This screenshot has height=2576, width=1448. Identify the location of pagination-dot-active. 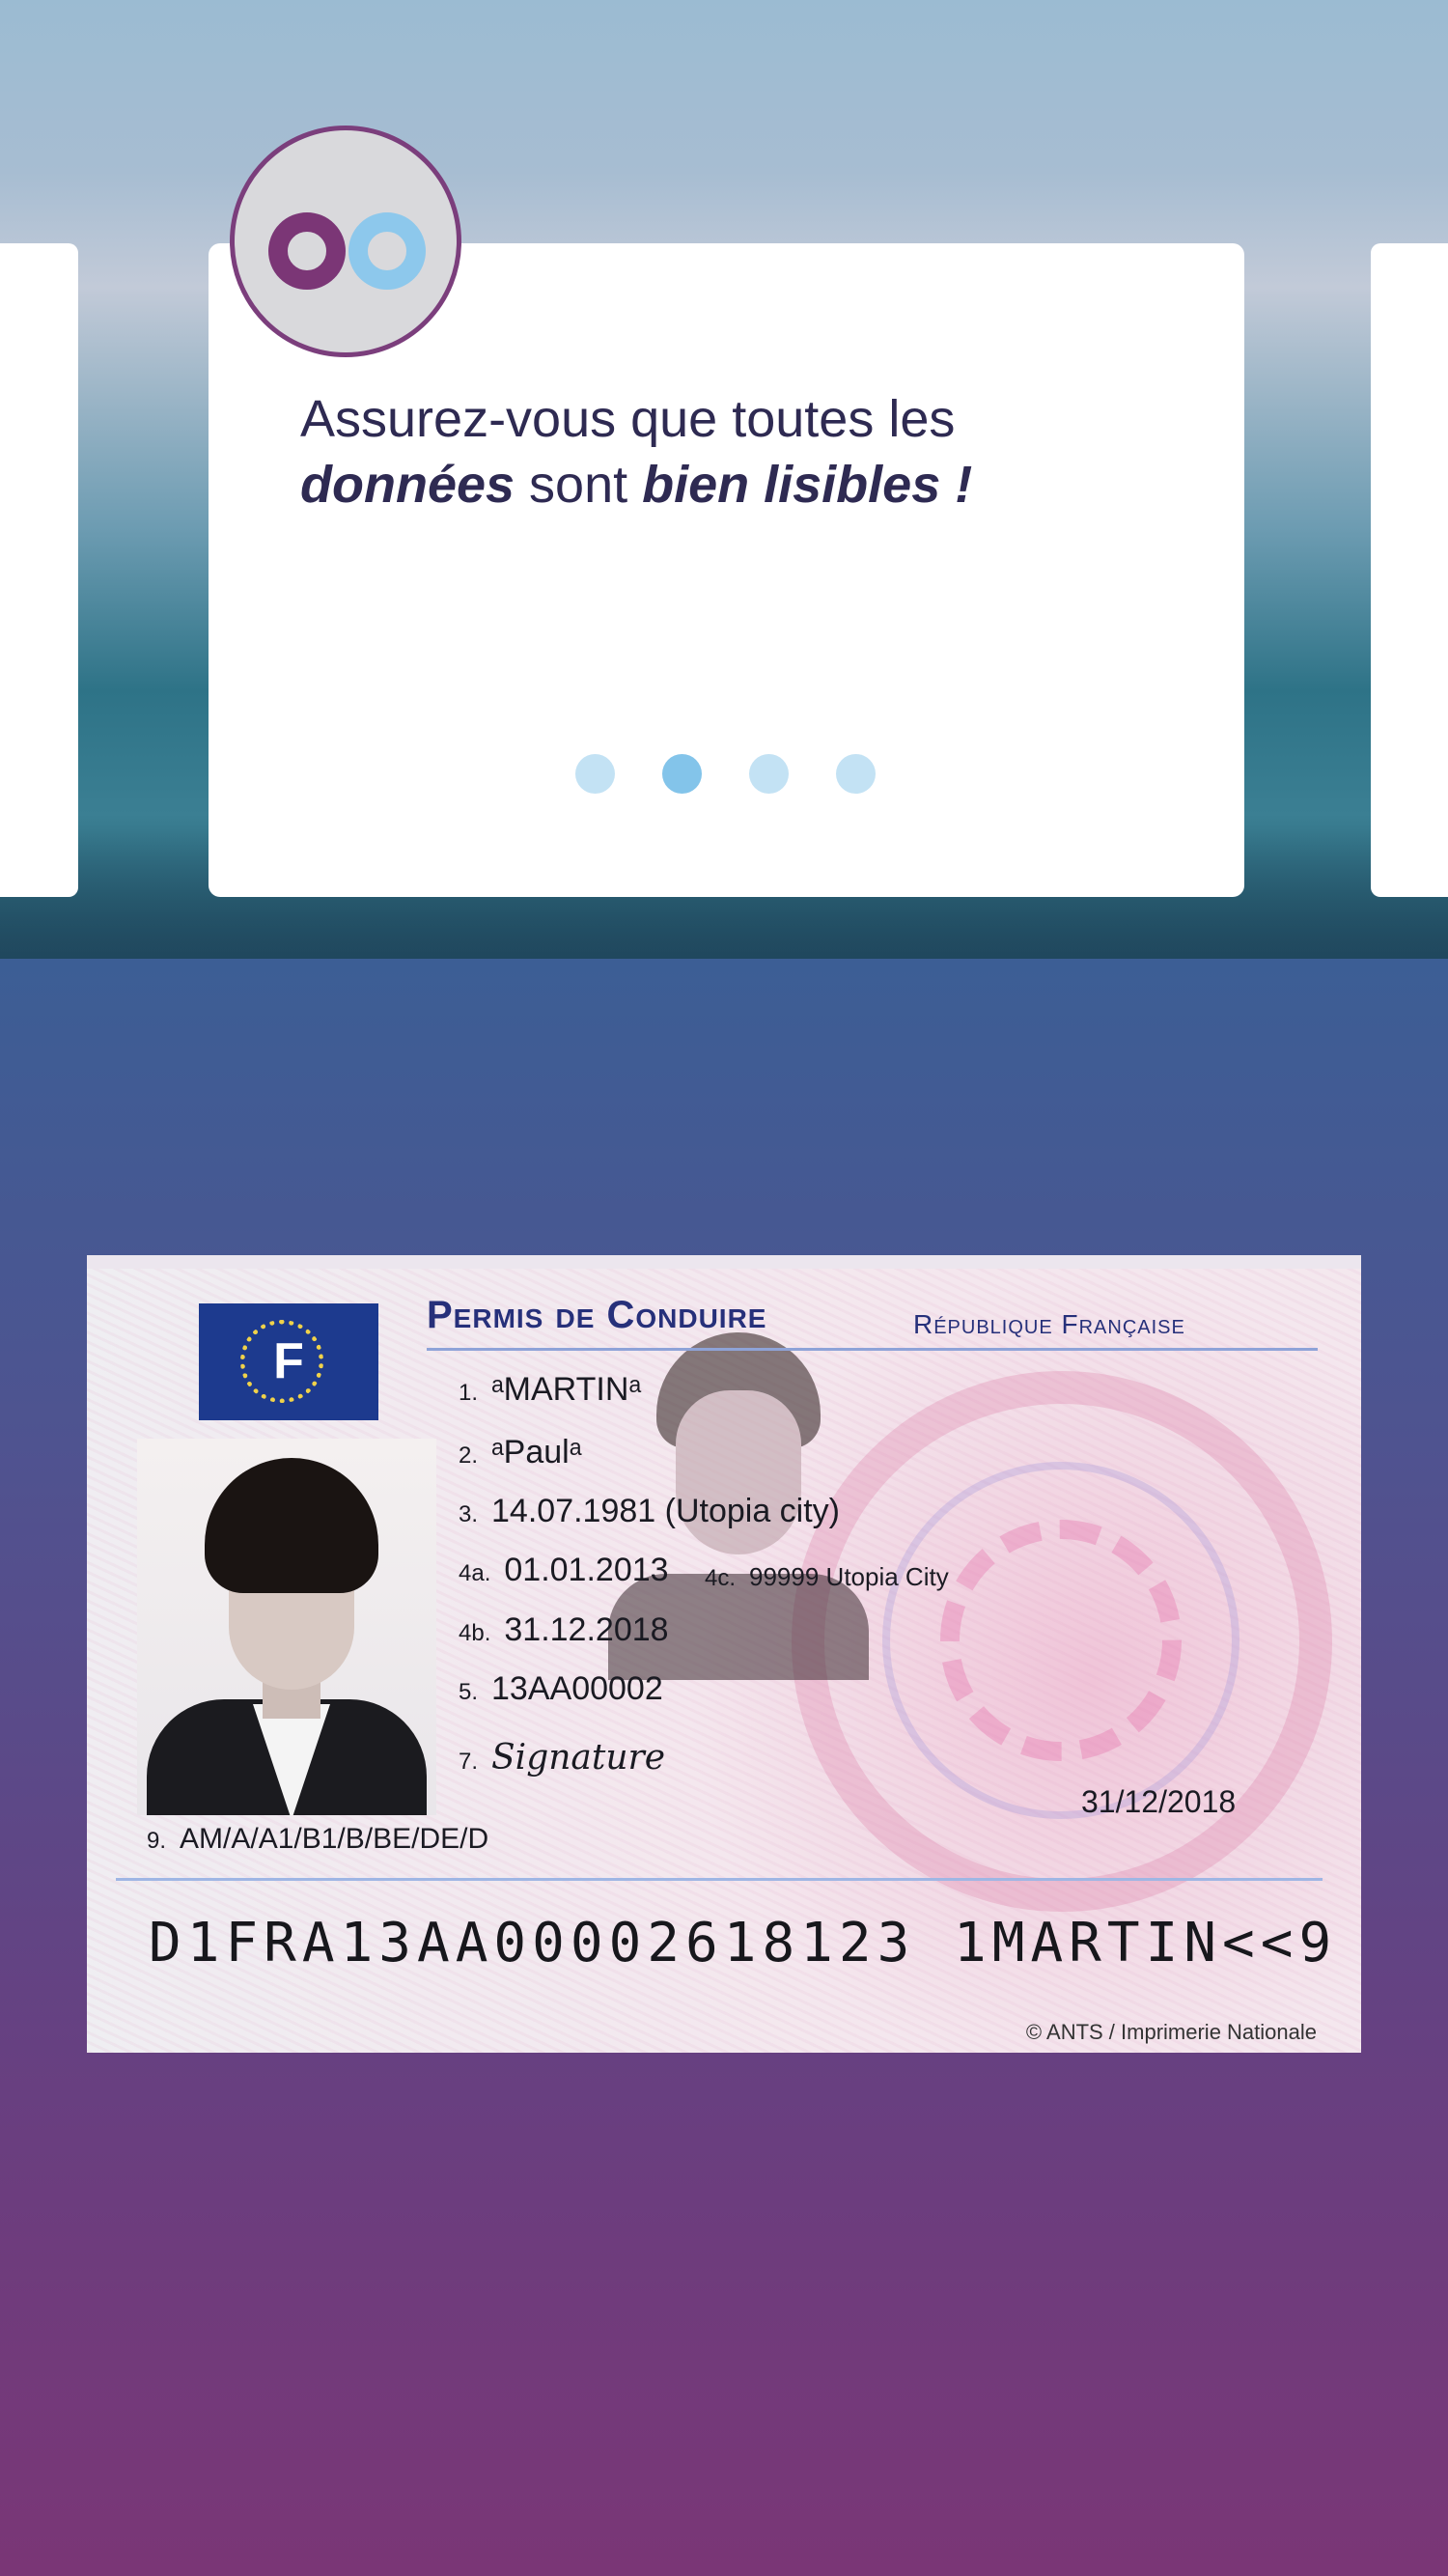
(682, 774).